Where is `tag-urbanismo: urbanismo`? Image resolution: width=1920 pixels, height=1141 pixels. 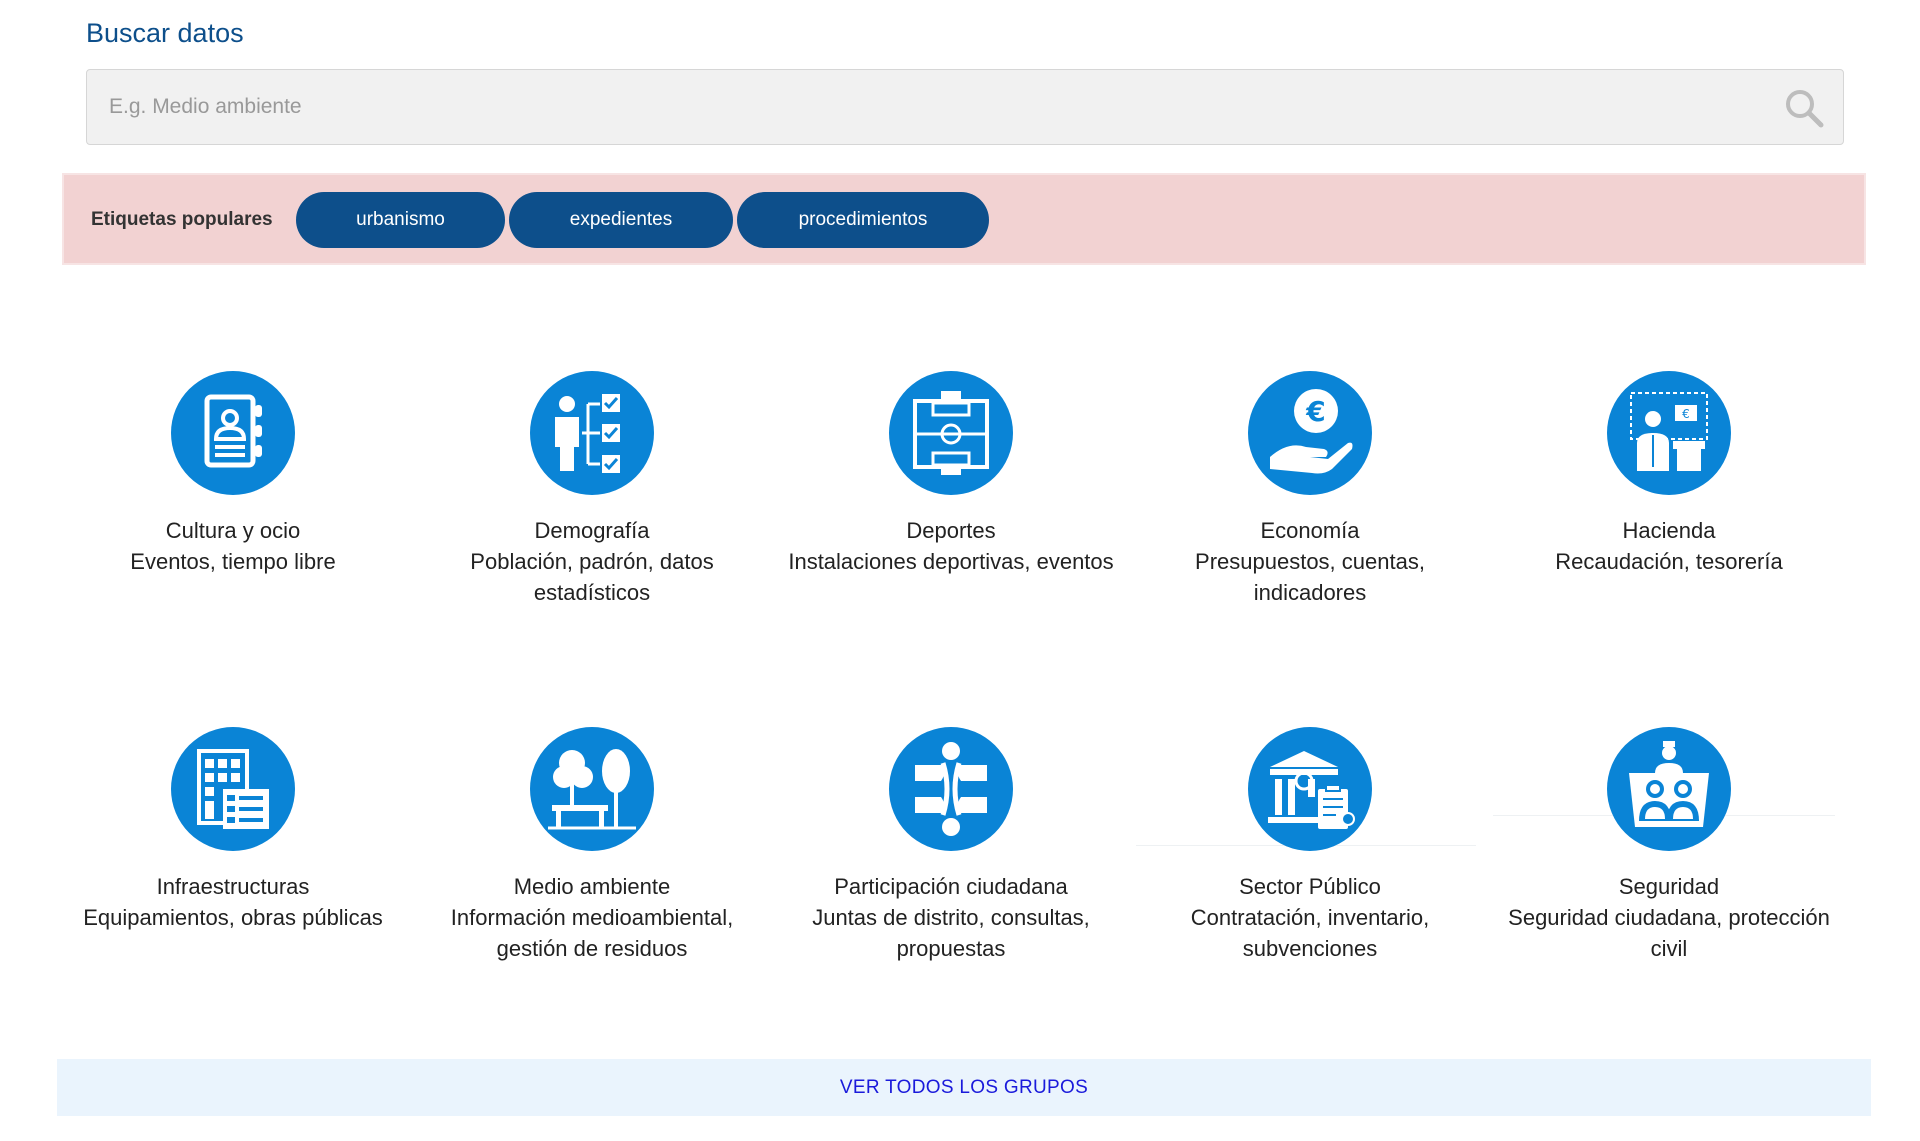 tag-urbanismo: urbanismo is located at coordinates (400, 220).